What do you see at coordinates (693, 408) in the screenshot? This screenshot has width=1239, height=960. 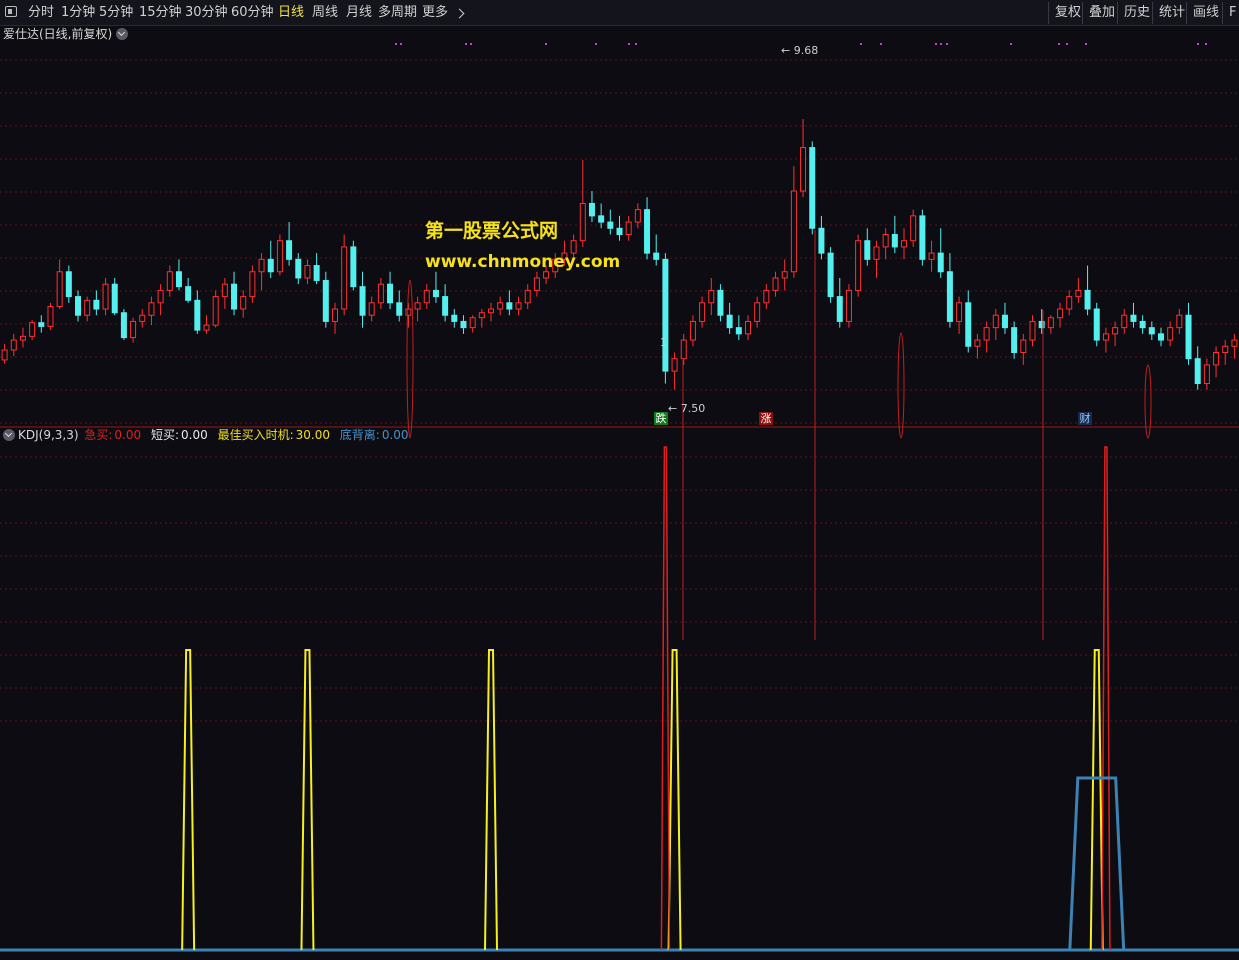 I see `low-price-value: 7.50` at bounding box center [693, 408].